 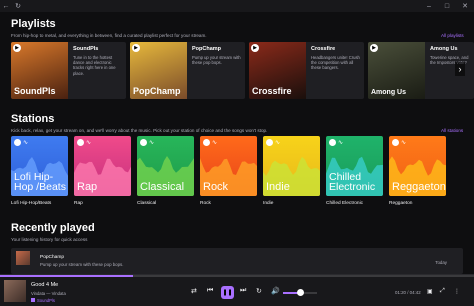 What do you see at coordinates (162, 187) in the screenshot?
I see `station-card-title: Classical` at bounding box center [162, 187].